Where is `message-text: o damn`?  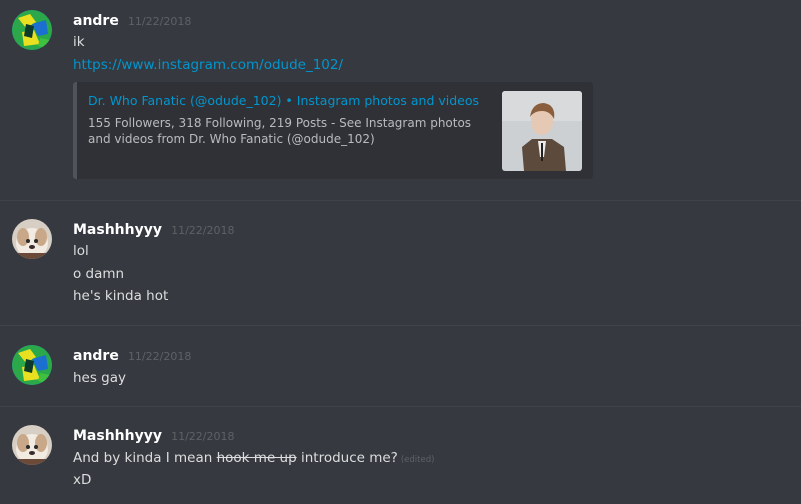
message-text: o damn is located at coordinates (99, 274).